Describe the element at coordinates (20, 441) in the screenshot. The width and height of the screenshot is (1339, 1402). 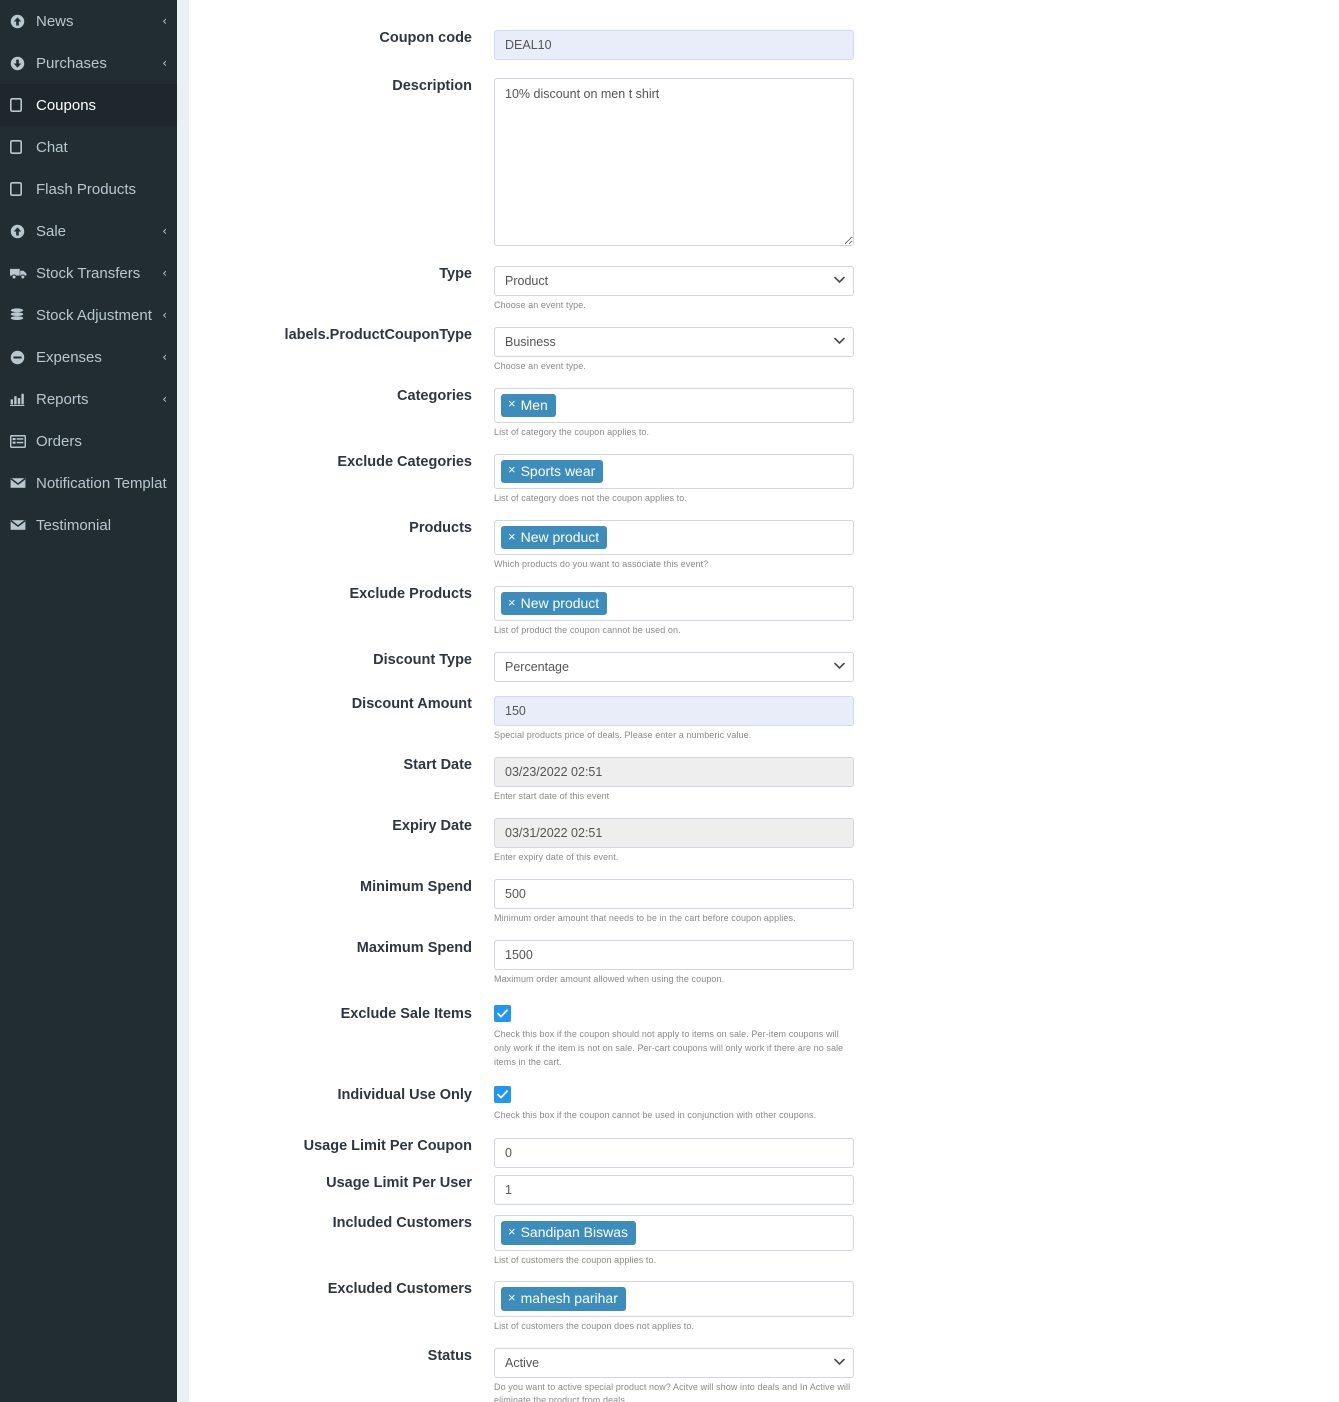
I see `list-icon` at that location.